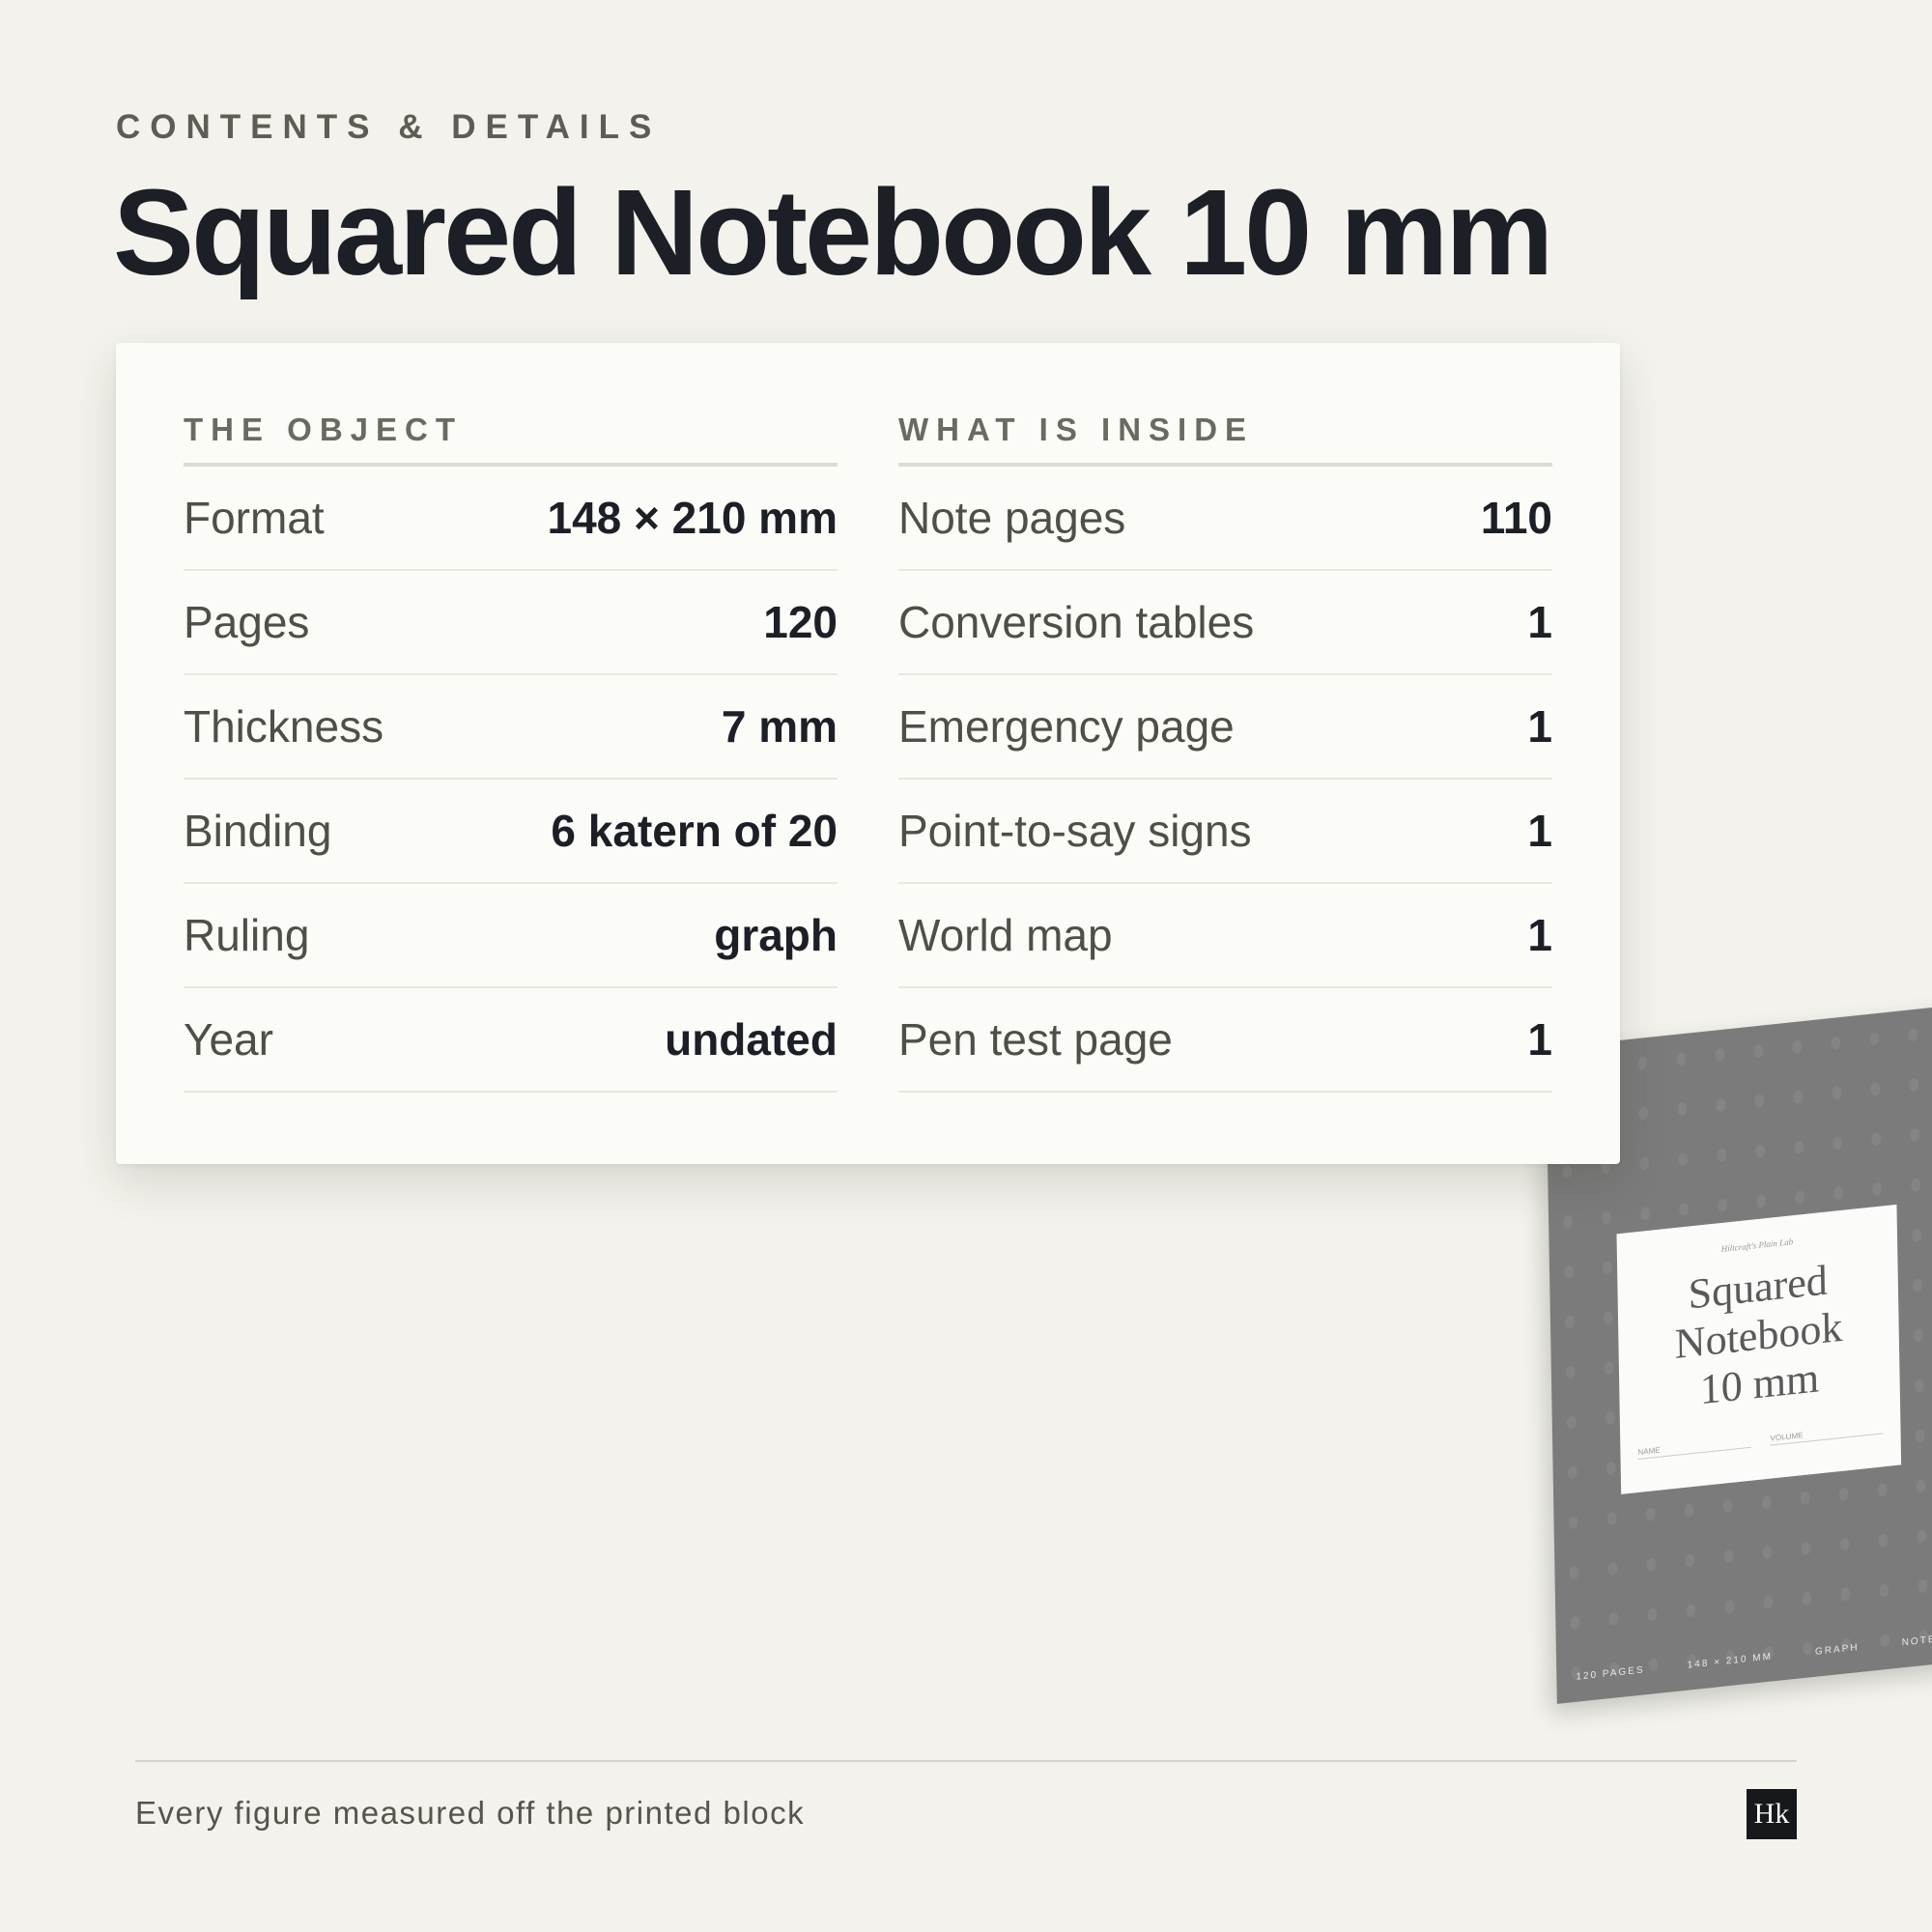 Image resolution: width=1932 pixels, height=1932 pixels. Describe the element at coordinates (511, 1040) in the screenshot. I see `table-row: Year undated` at that location.